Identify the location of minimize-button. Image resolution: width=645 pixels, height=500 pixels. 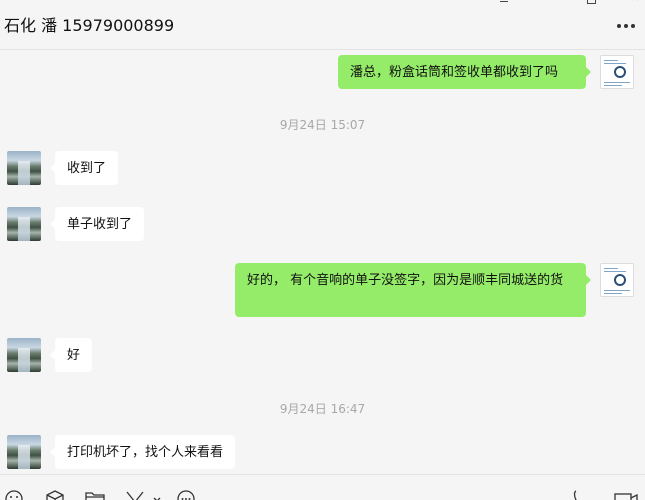
(504, 1).